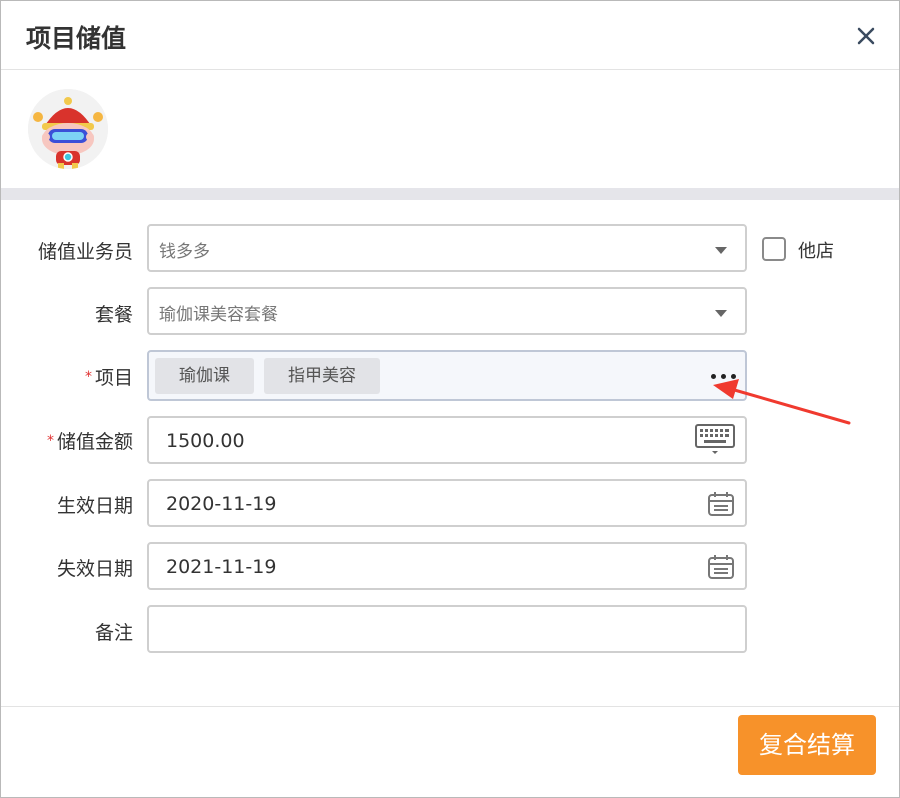  What do you see at coordinates (322, 376) in the screenshot?
I see `project-tag: 指甲美容` at bounding box center [322, 376].